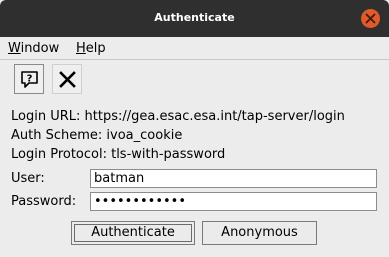 The height and width of the screenshot is (257, 389). I want to click on menu-window-rest: indow, so click(40, 48).